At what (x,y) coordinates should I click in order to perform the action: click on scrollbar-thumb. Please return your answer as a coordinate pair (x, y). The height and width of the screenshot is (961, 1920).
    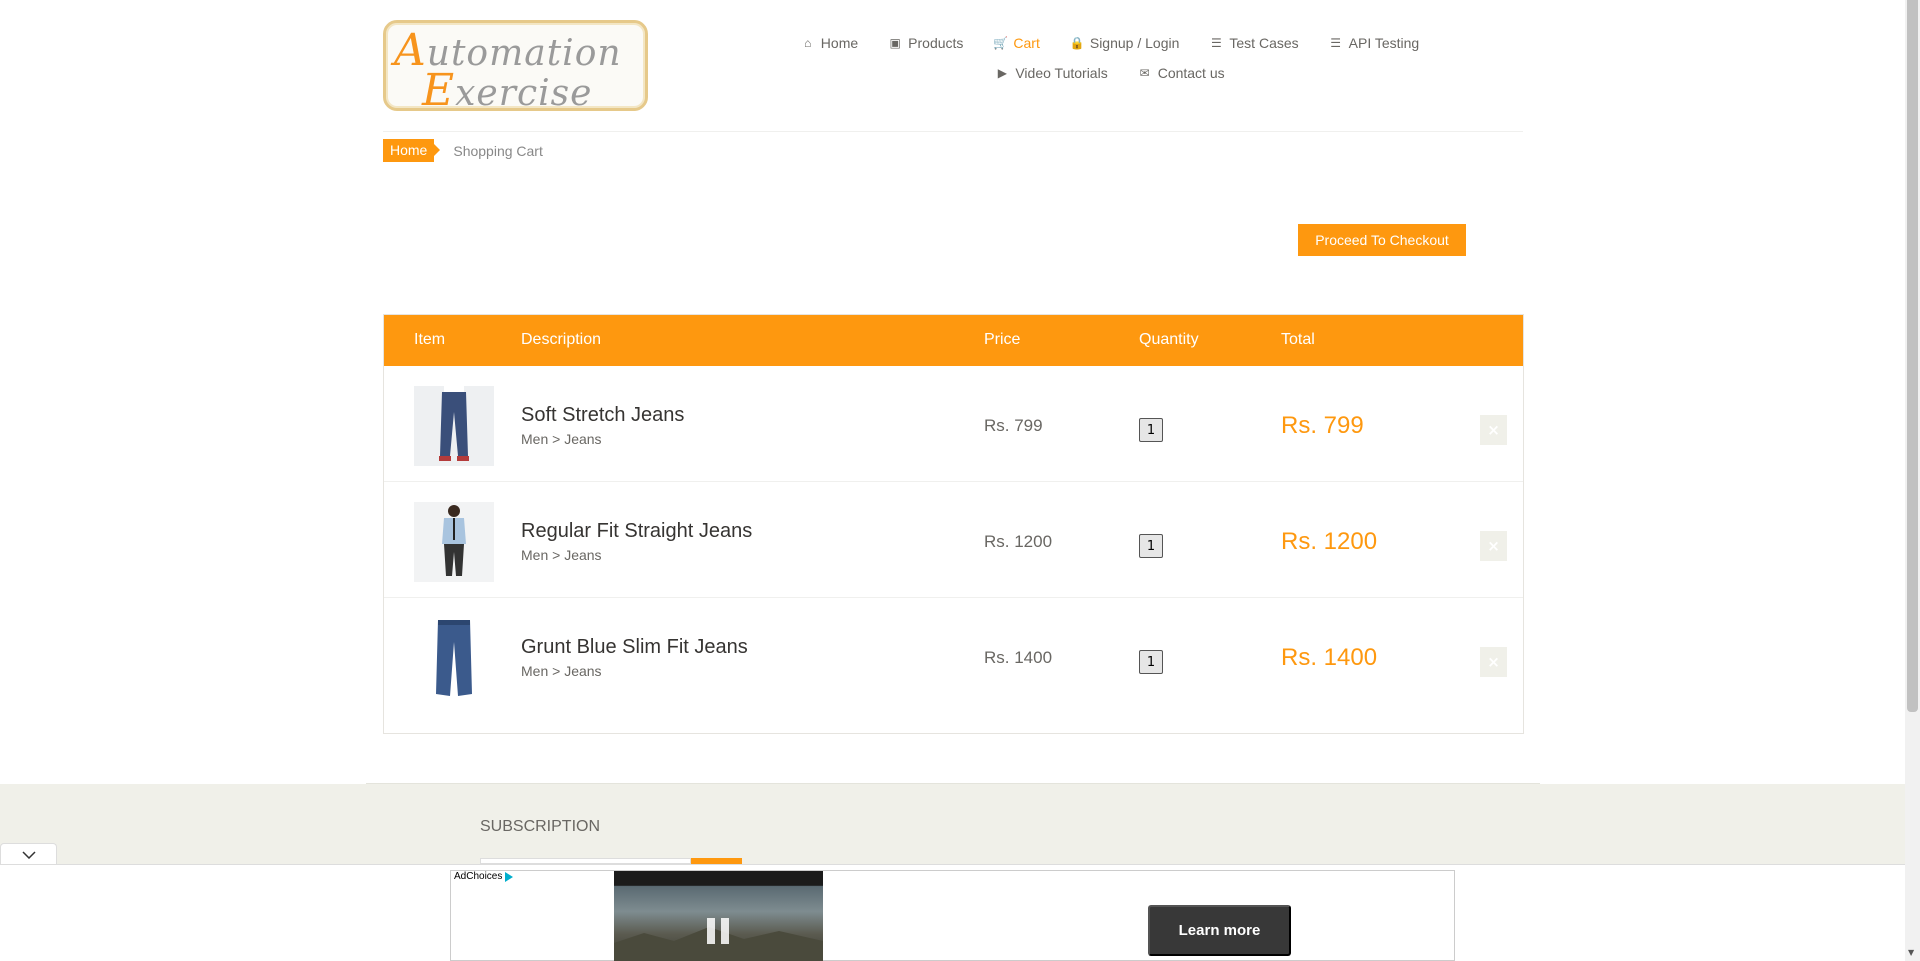
    Looking at the image, I should click on (1912, 356).